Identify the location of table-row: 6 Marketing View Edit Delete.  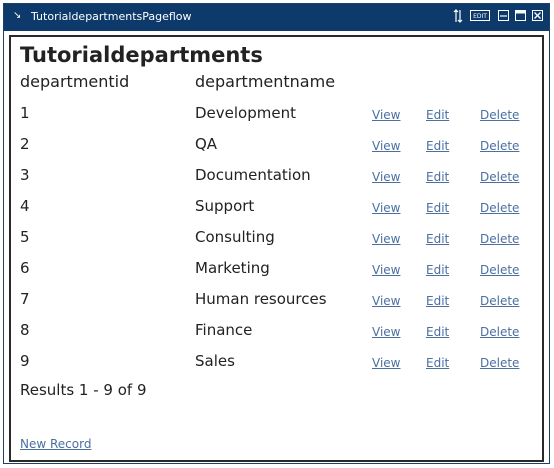
(270, 273).